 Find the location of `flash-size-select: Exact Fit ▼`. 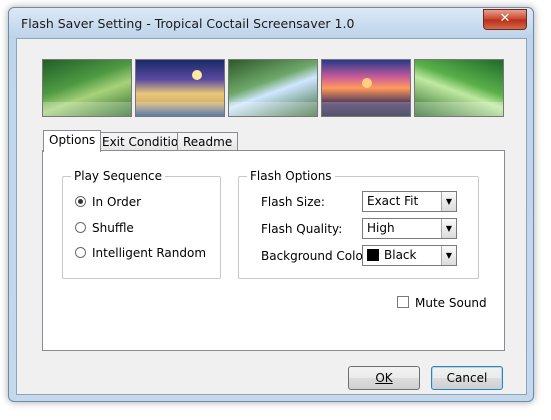

flash-size-select: Exact Fit ▼ is located at coordinates (409, 201).